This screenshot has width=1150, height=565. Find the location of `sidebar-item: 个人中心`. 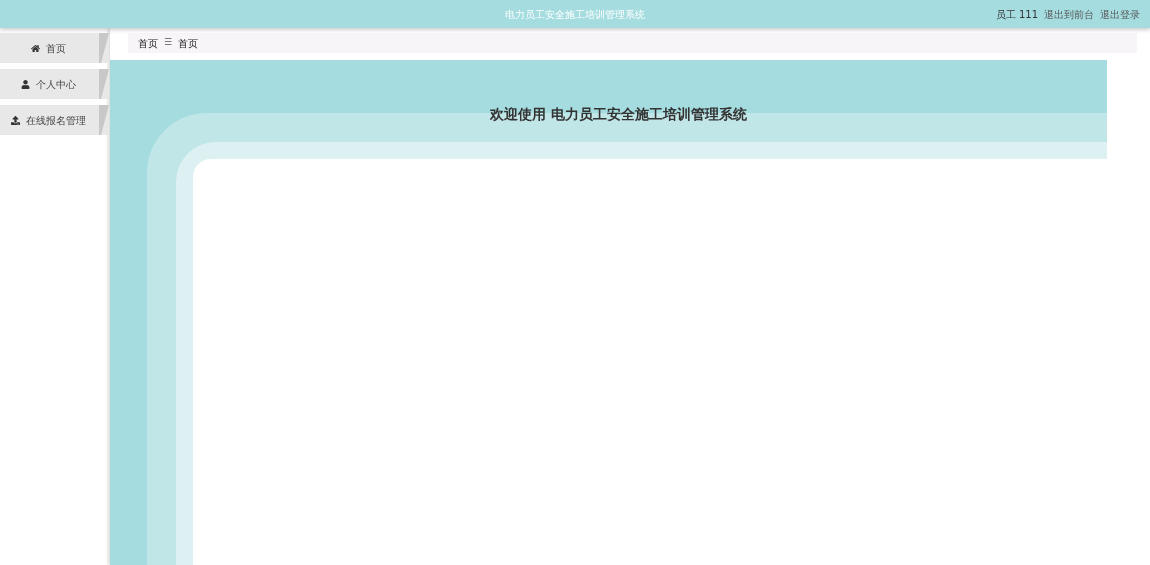

sidebar-item: 个人中心 is located at coordinates (54, 84).